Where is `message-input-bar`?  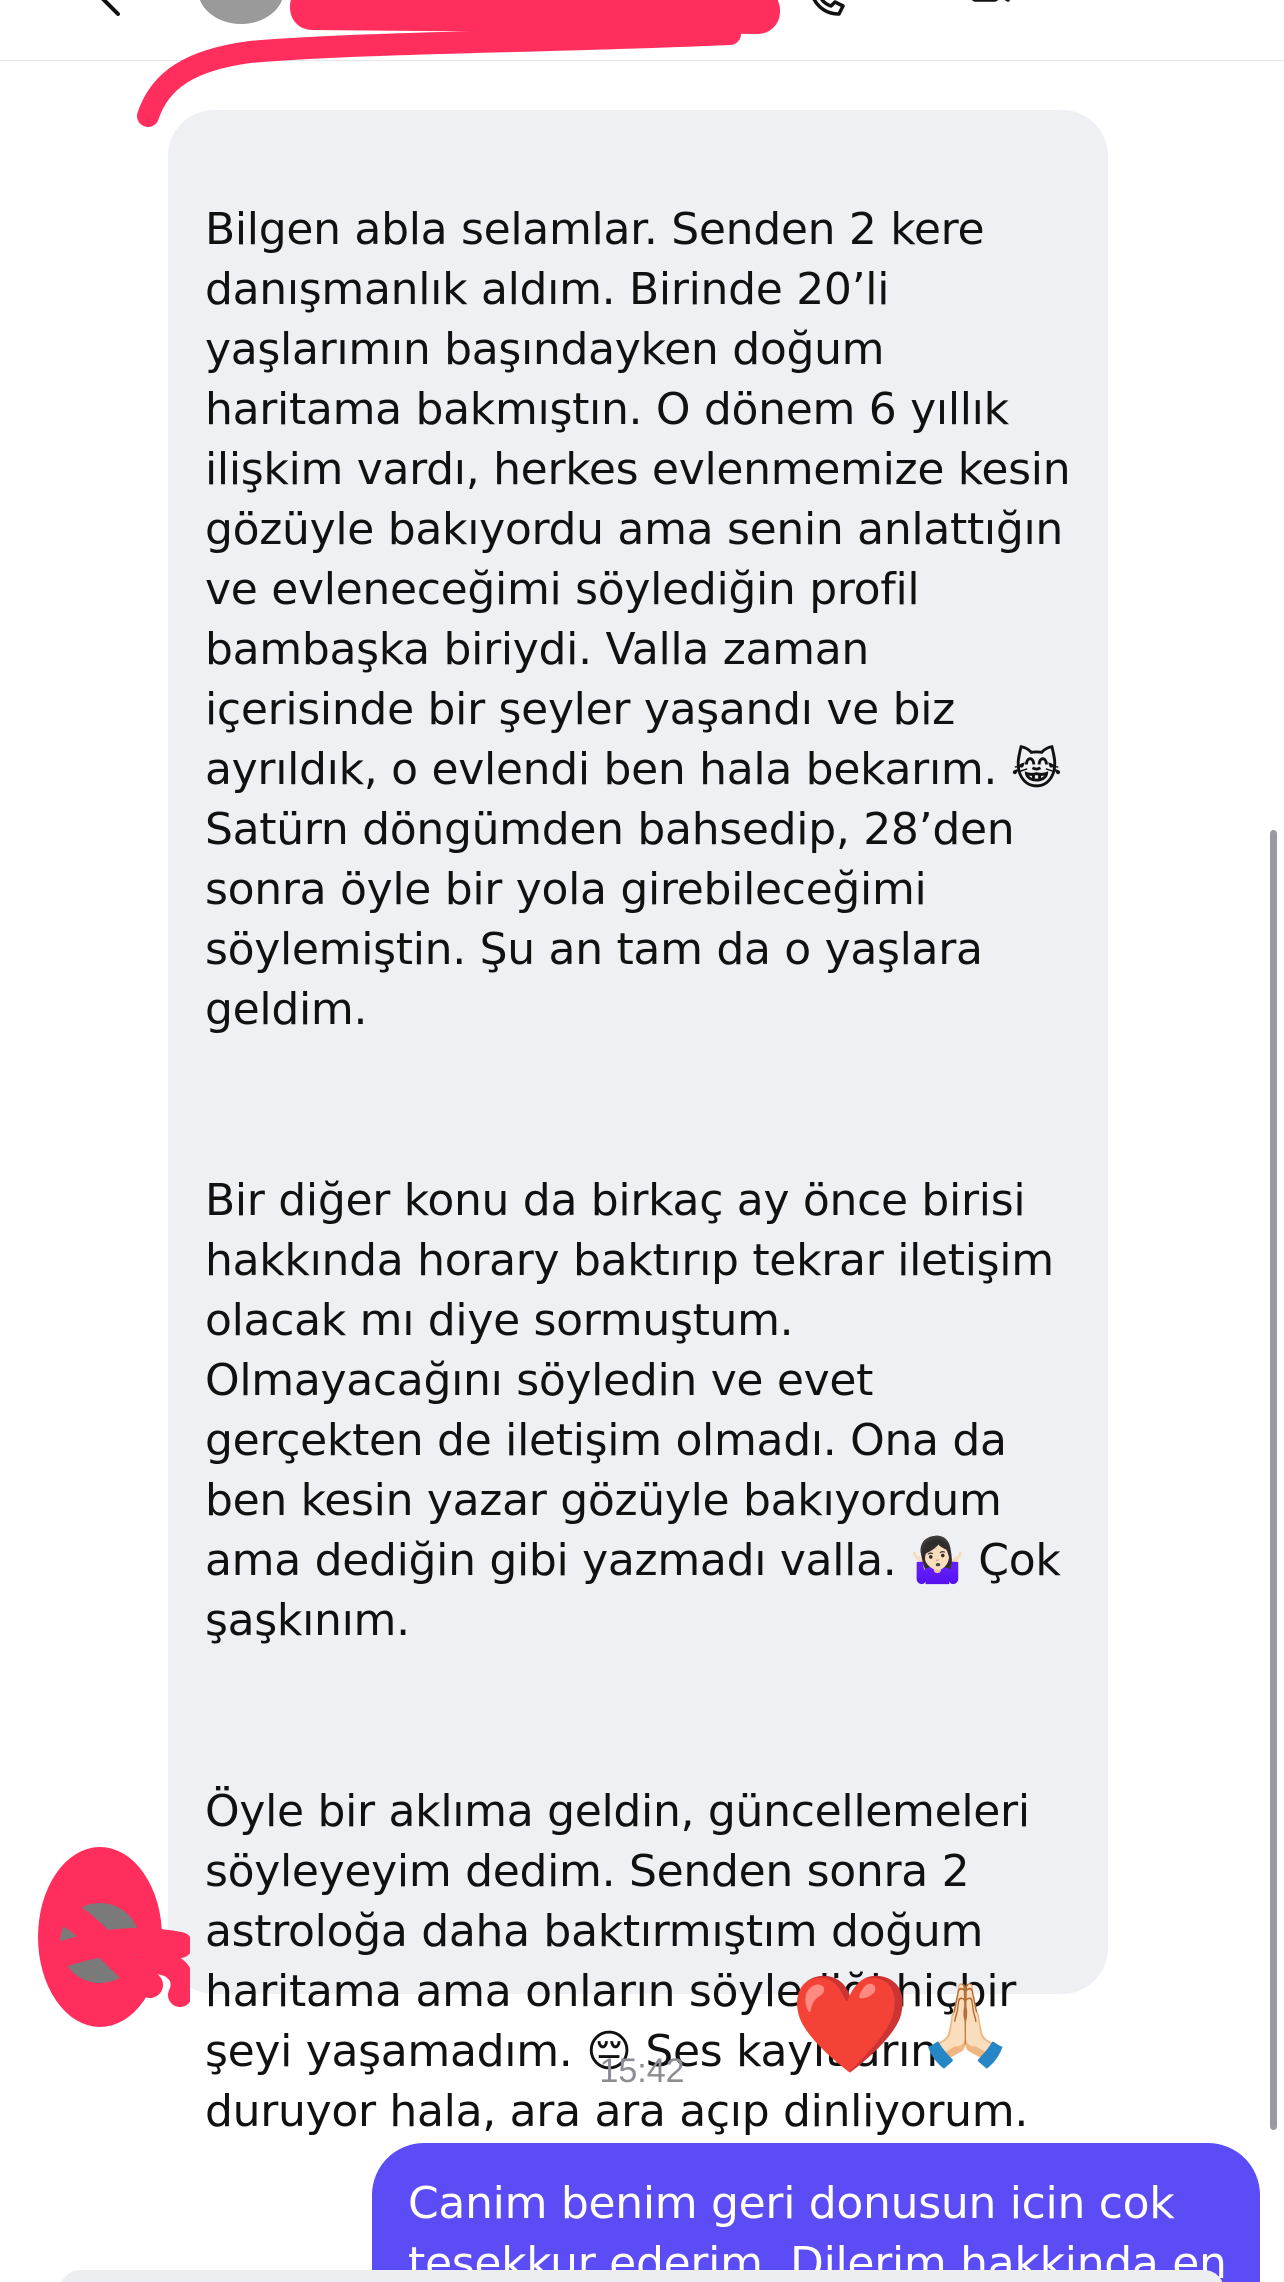
message-input-bar is located at coordinates (642, 2276).